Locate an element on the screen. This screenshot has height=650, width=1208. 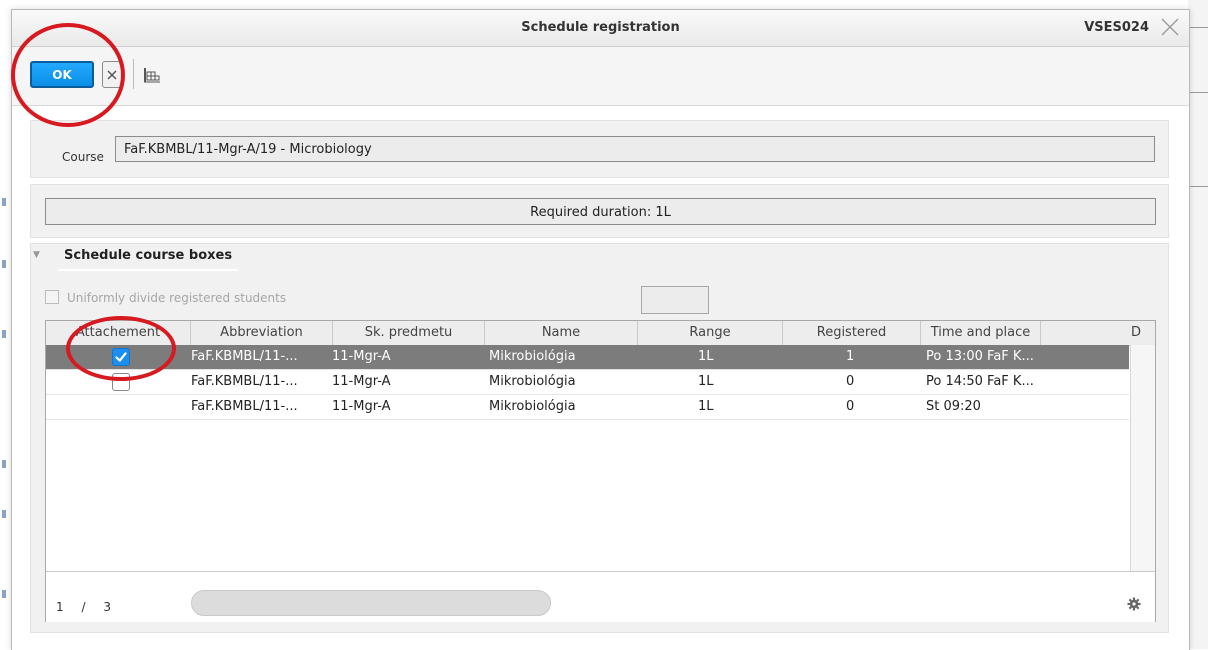
toolbar-separator is located at coordinates (133, 74).